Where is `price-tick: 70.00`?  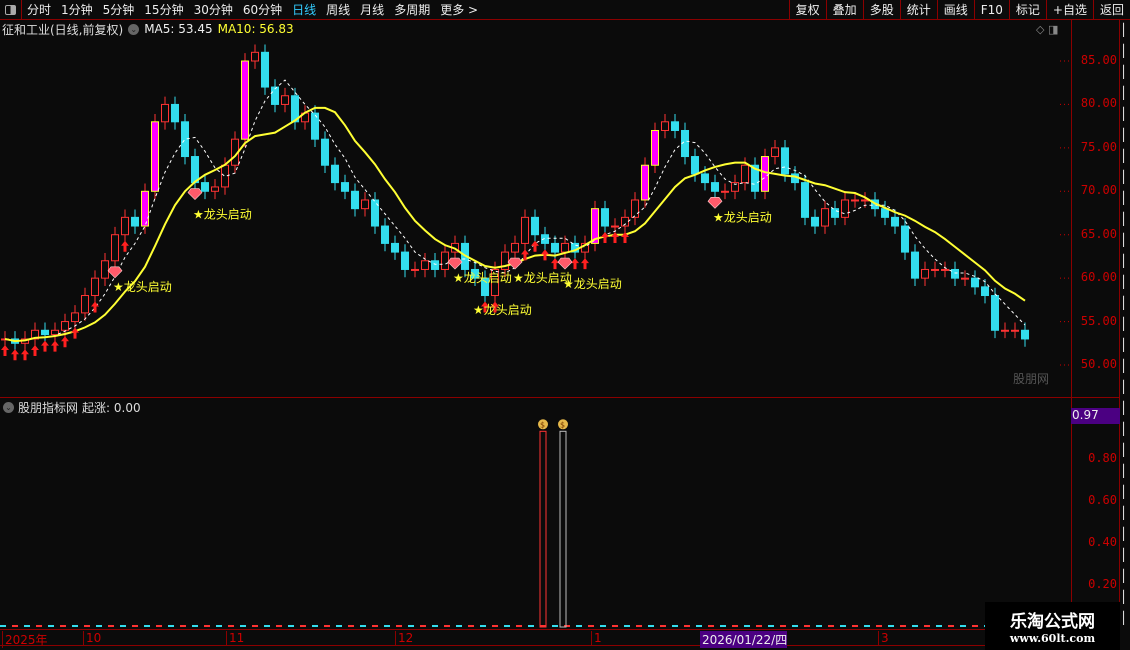
price-tick: 70.00 is located at coordinates (1098, 190).